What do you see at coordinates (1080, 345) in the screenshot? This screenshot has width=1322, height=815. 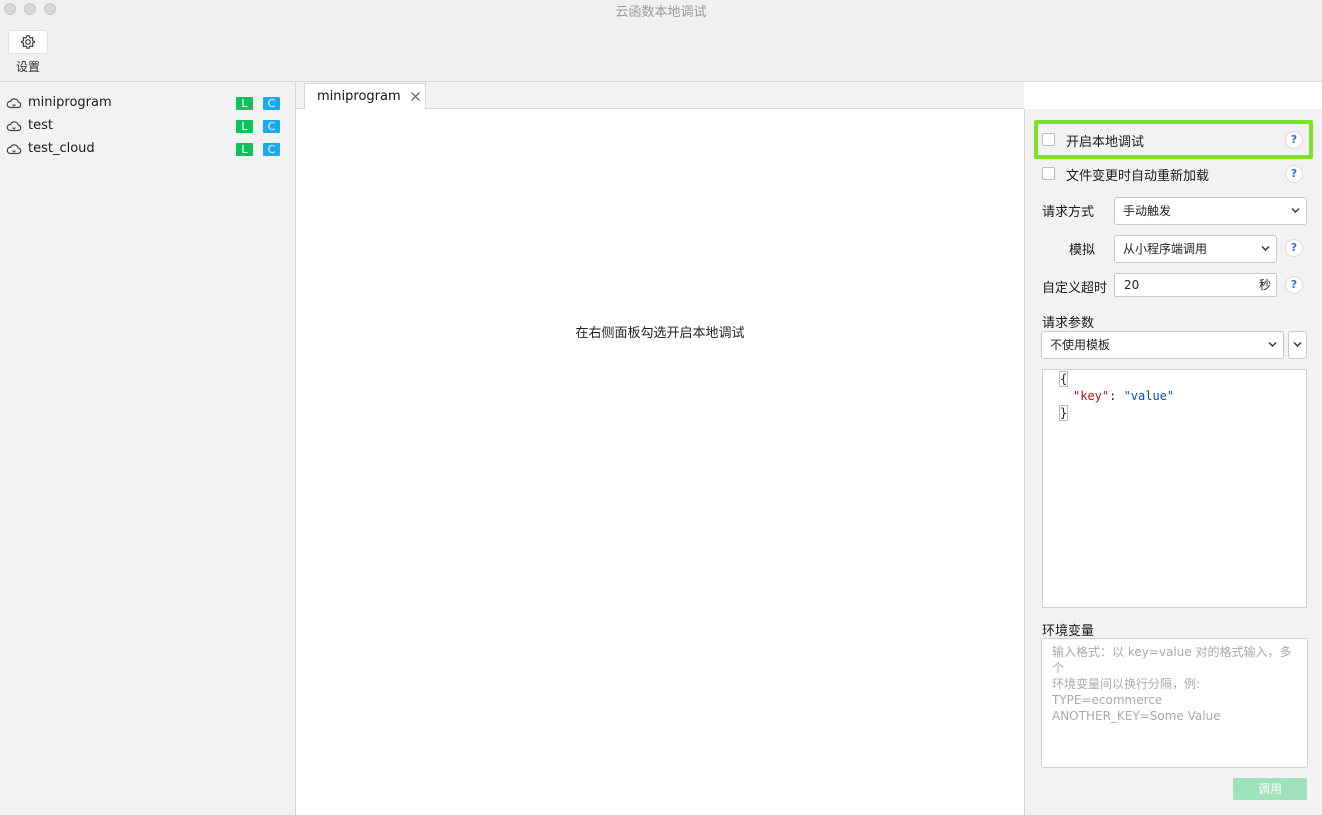 I see `template-value: 不使用模板` at bounding box center [1080, 345].